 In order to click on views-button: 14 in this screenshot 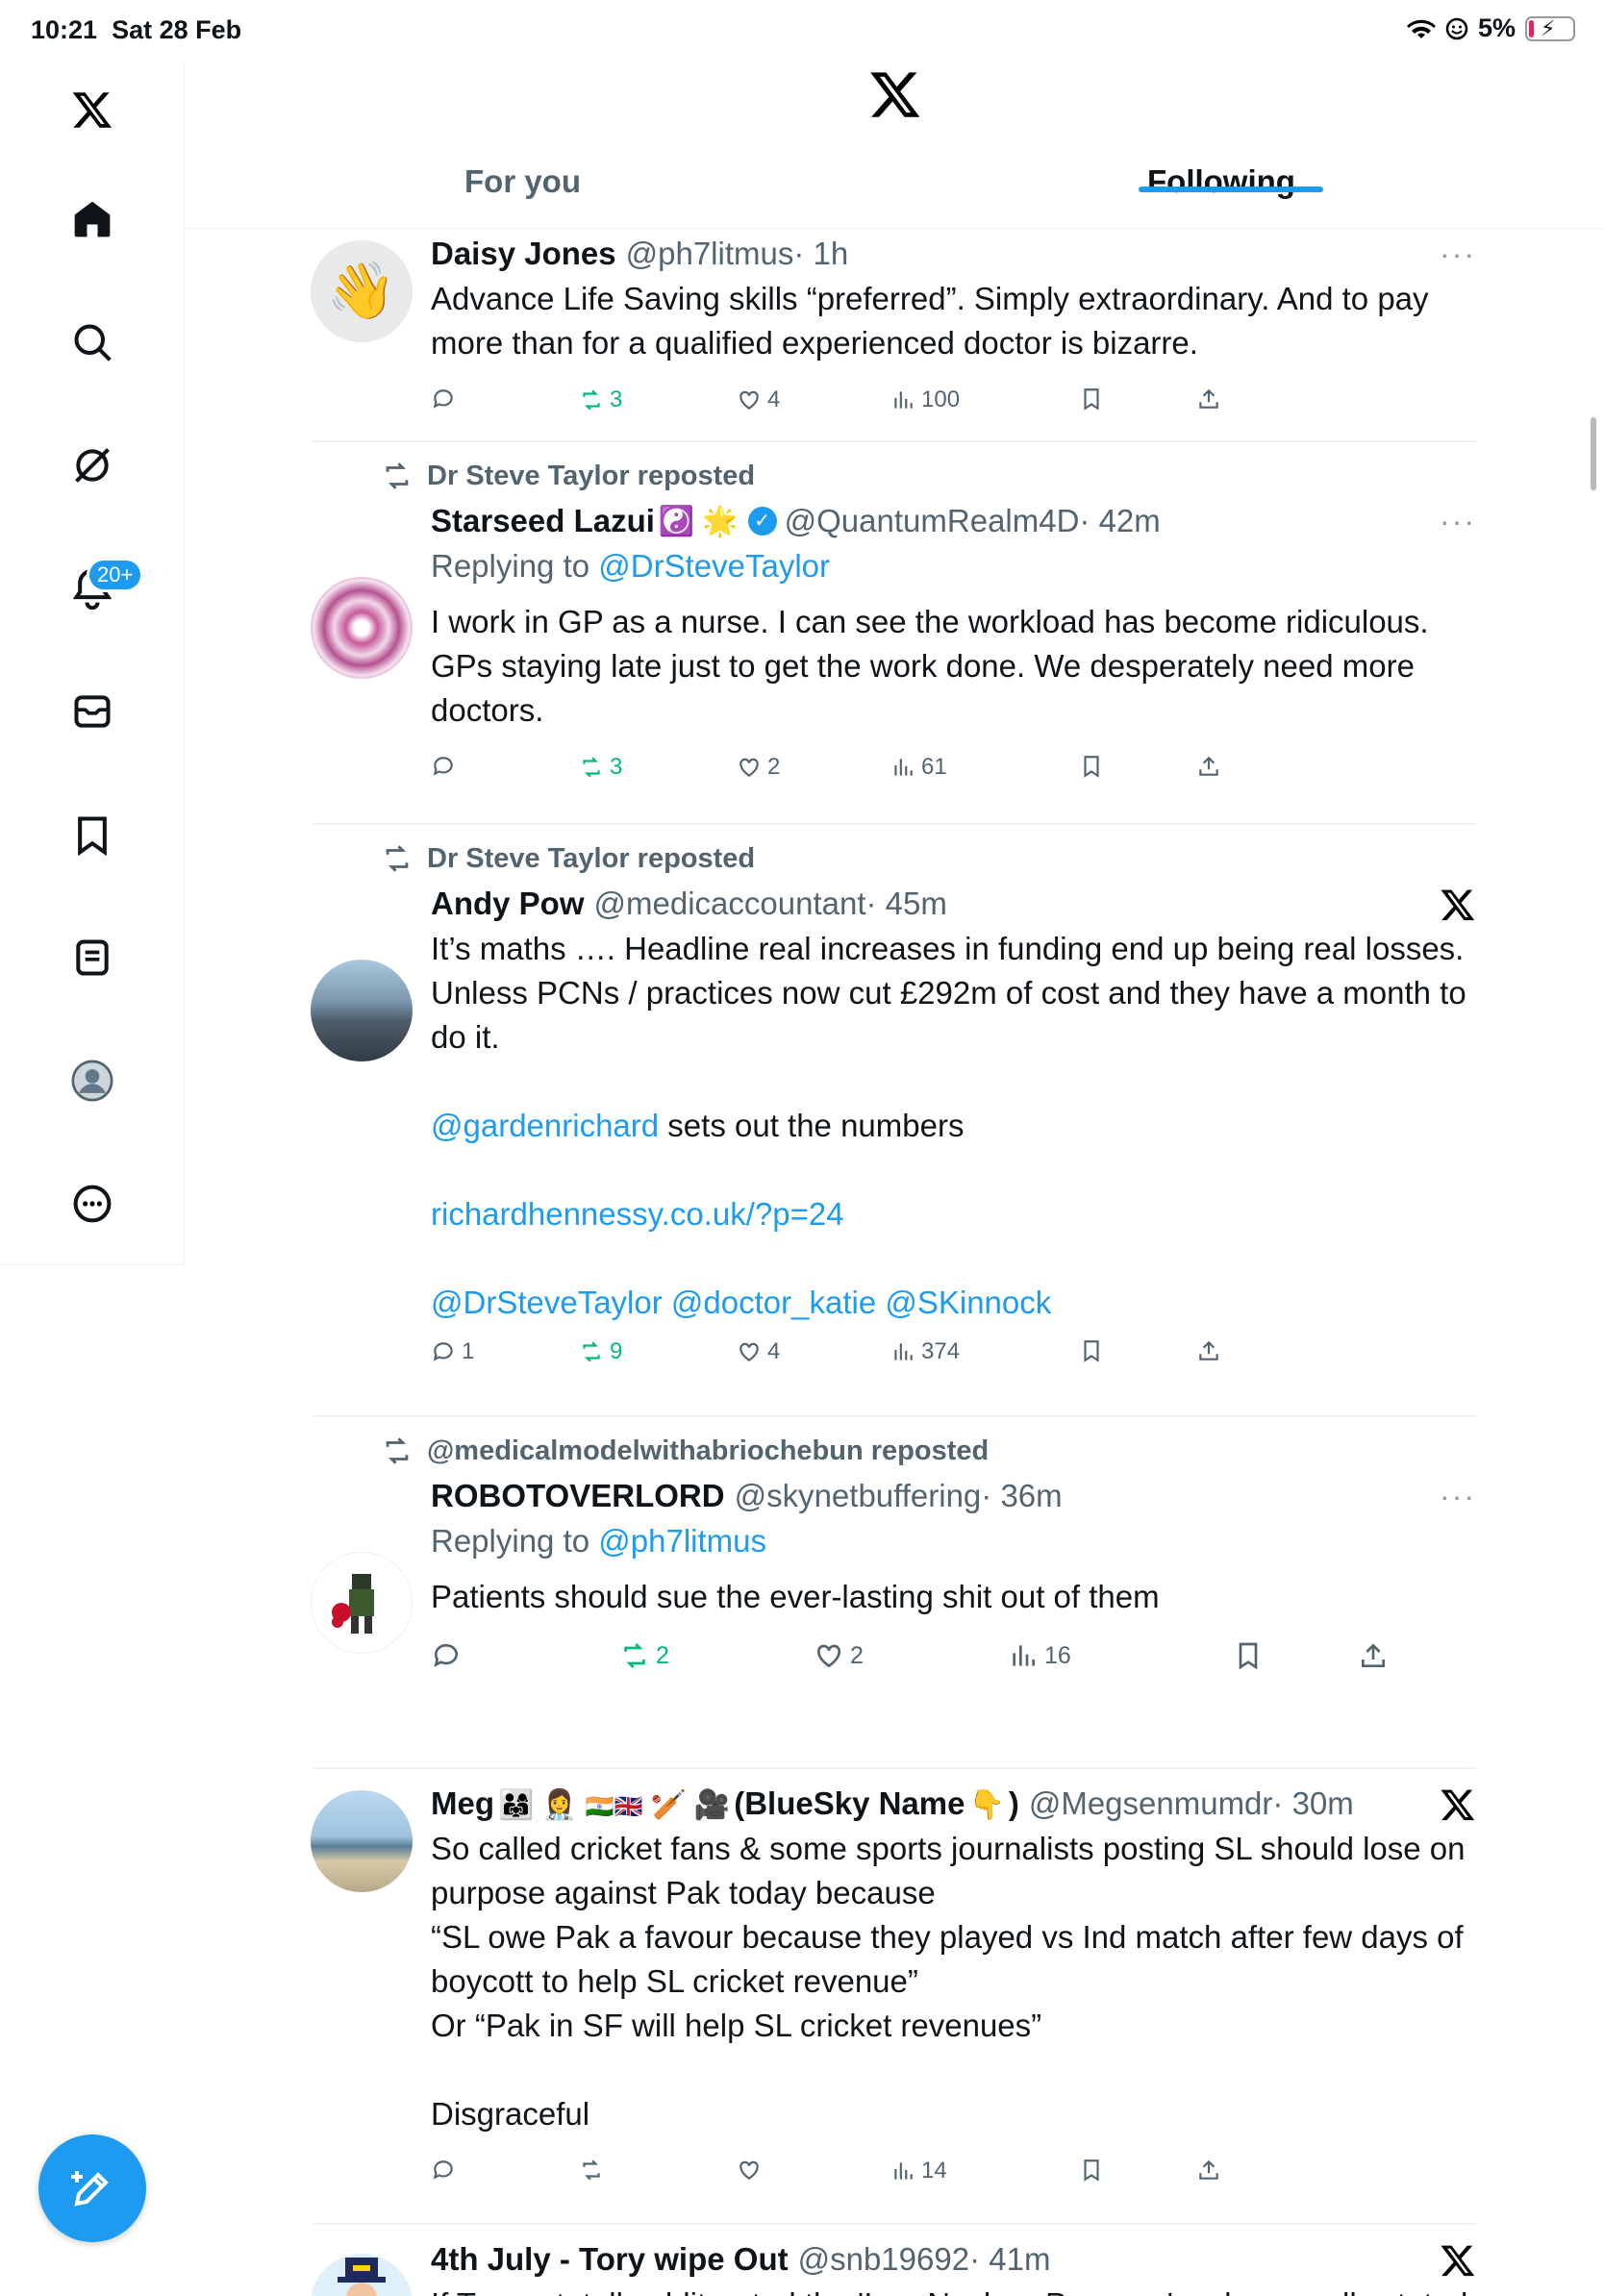, I will do `click(918, 2171)`.